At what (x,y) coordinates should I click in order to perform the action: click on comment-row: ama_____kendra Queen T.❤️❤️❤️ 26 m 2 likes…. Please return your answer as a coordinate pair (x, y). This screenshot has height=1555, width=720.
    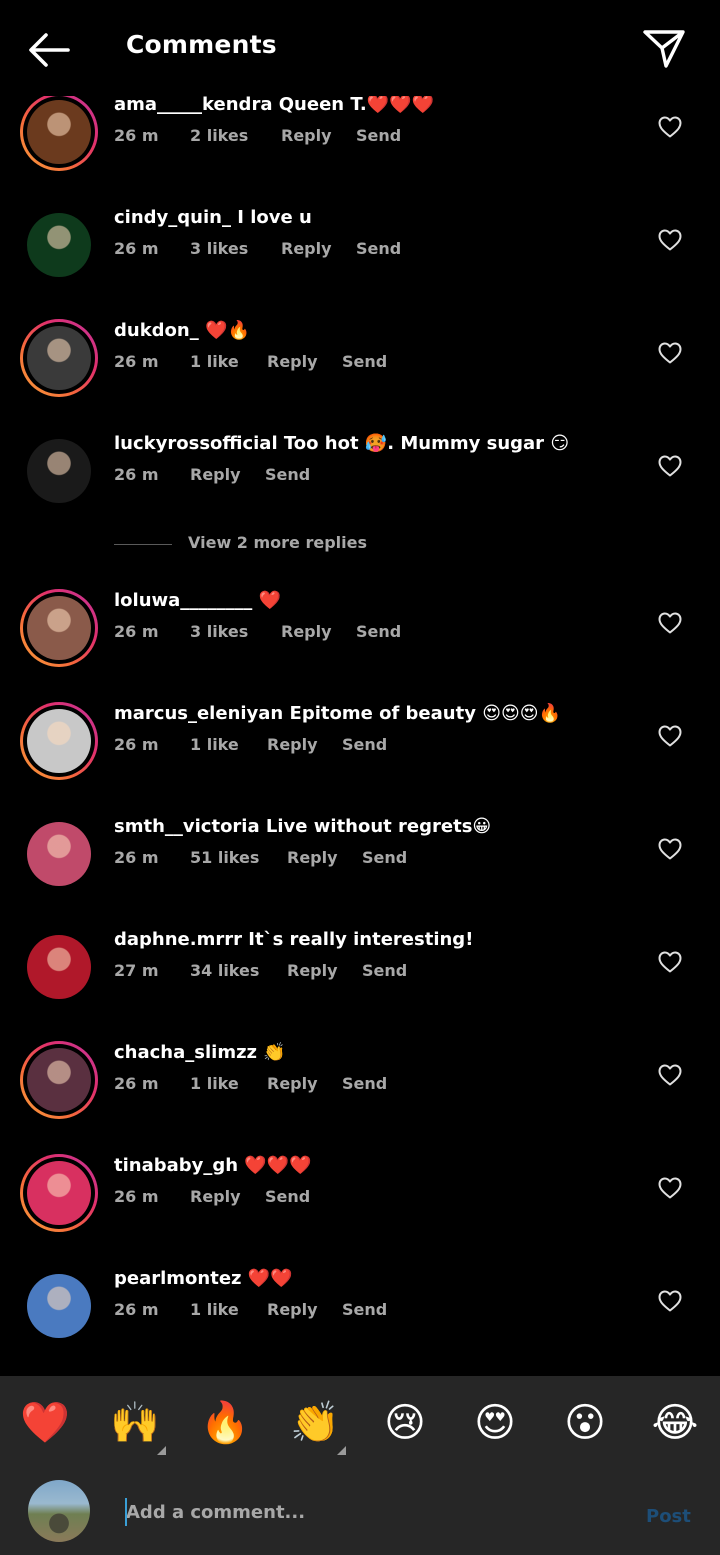
    Looking at the image, I should click on (360, 146).